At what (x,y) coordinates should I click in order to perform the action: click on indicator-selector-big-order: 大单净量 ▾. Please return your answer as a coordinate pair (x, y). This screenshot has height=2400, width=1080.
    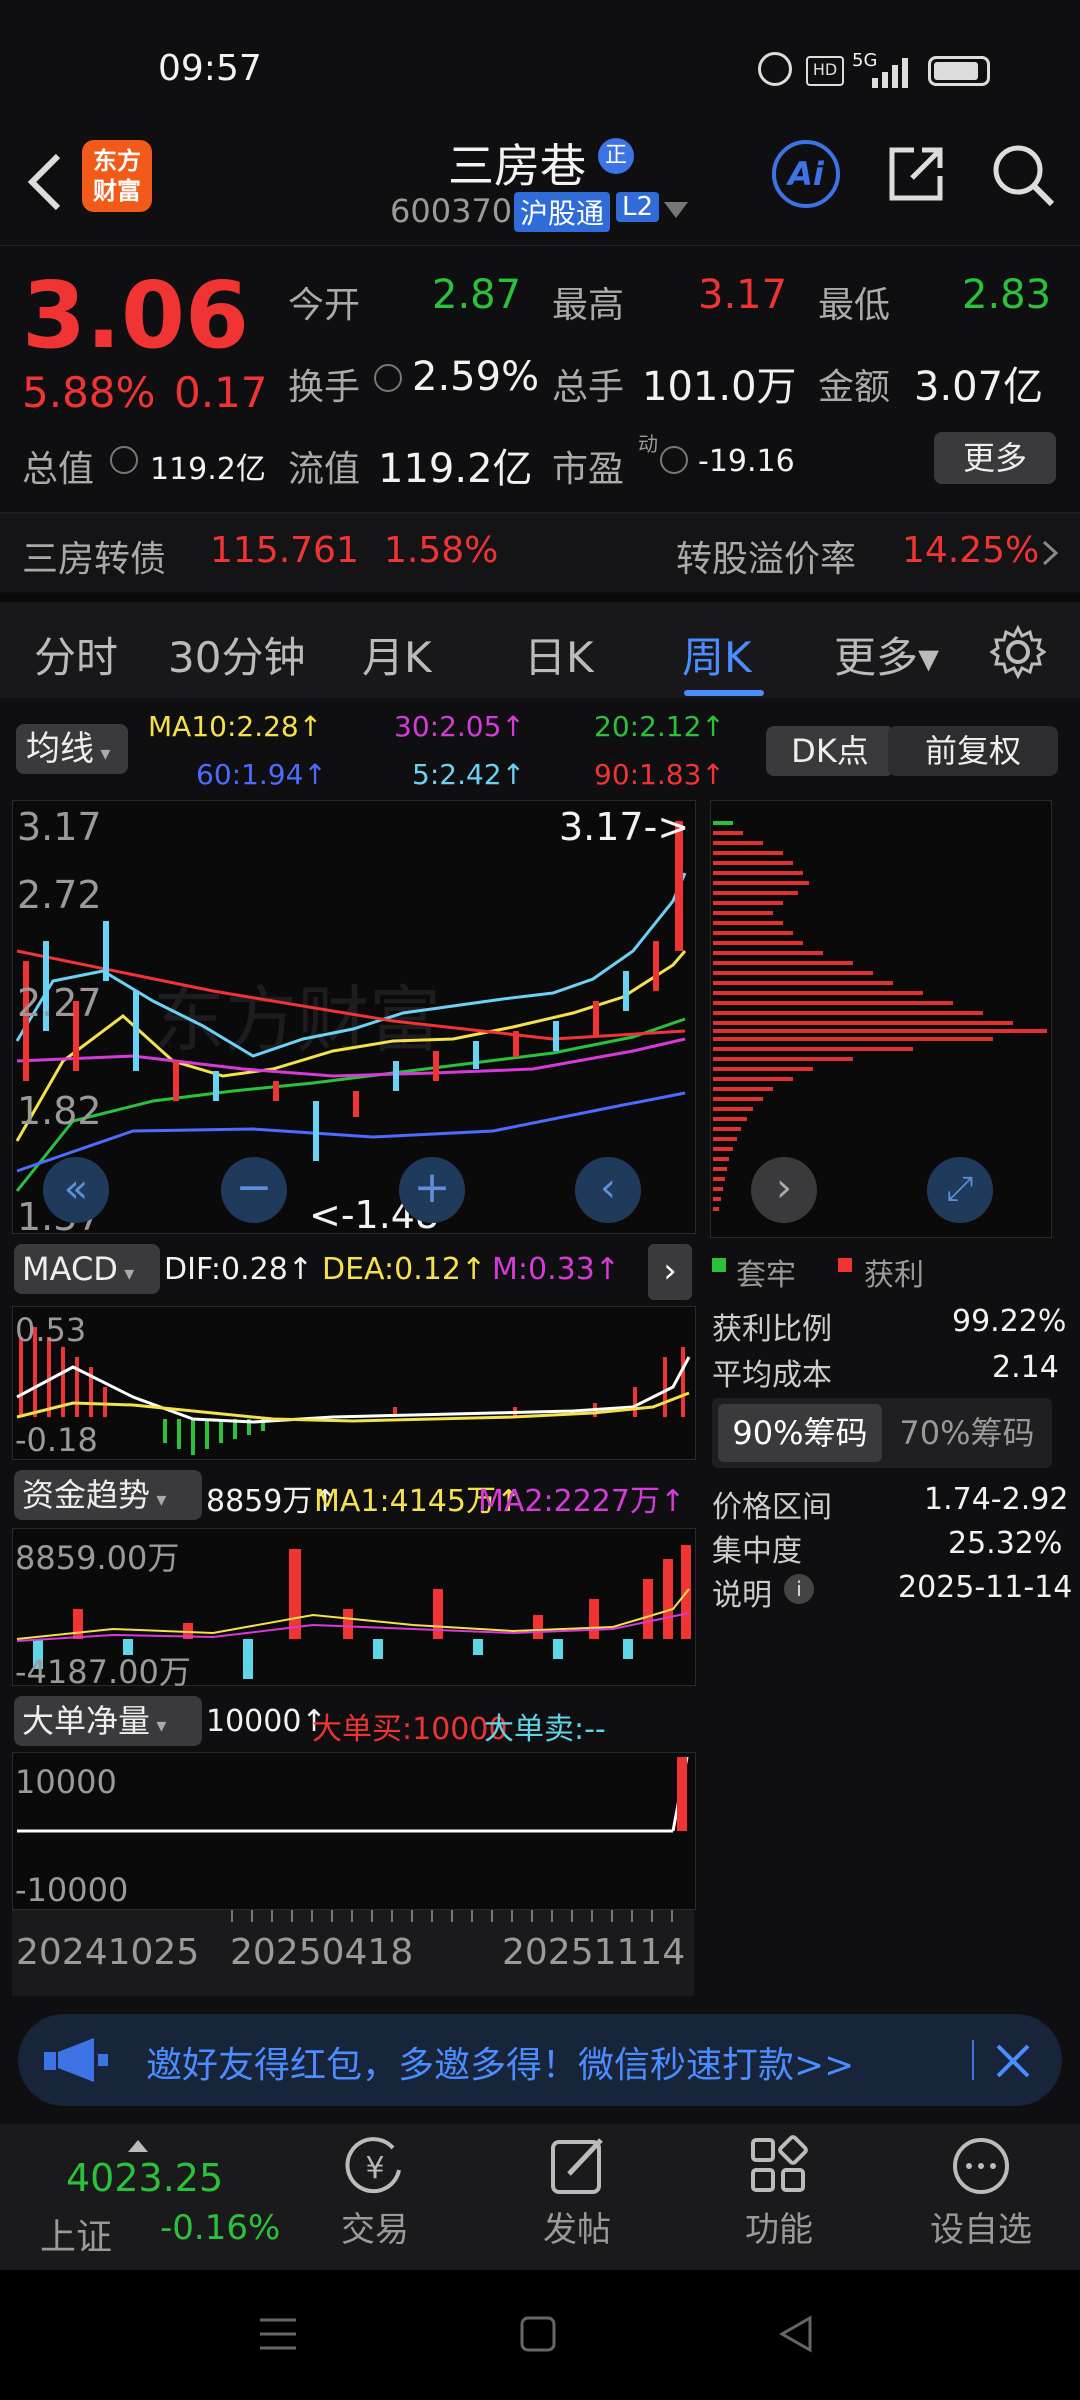
    Looking at the image, I should click on (108, 1721).